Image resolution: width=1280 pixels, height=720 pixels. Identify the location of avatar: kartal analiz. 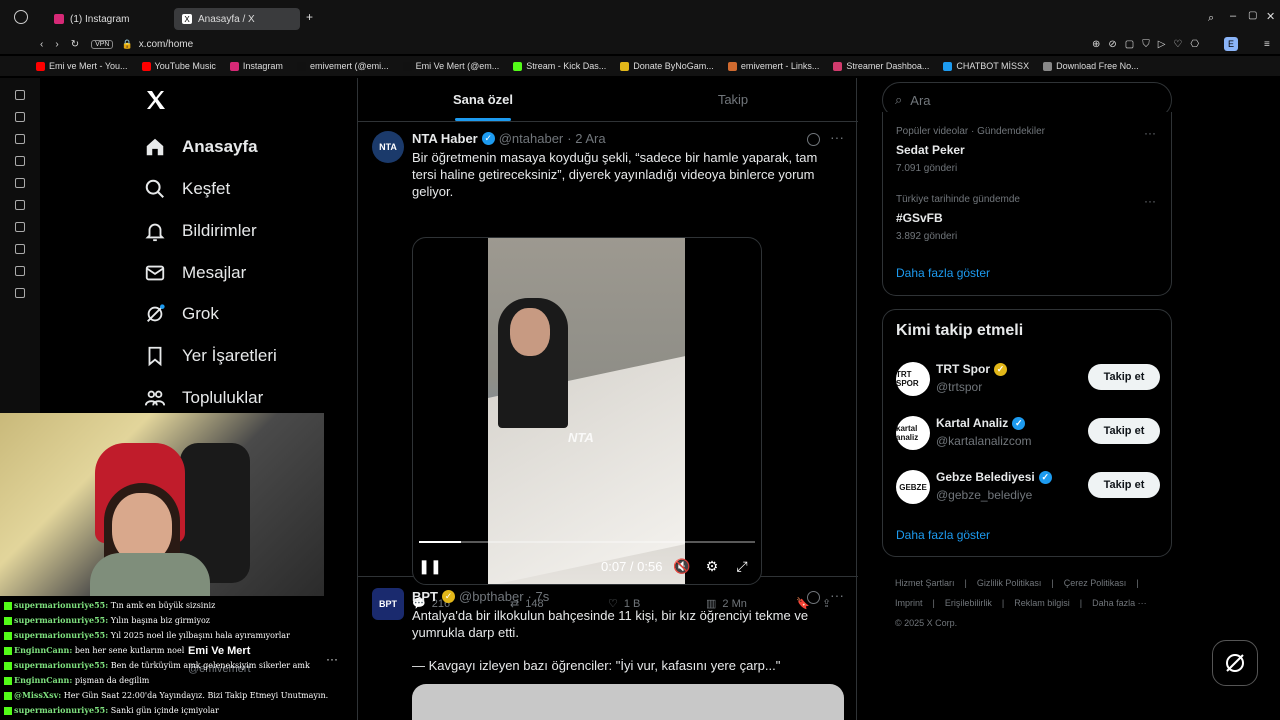
(913, 433).